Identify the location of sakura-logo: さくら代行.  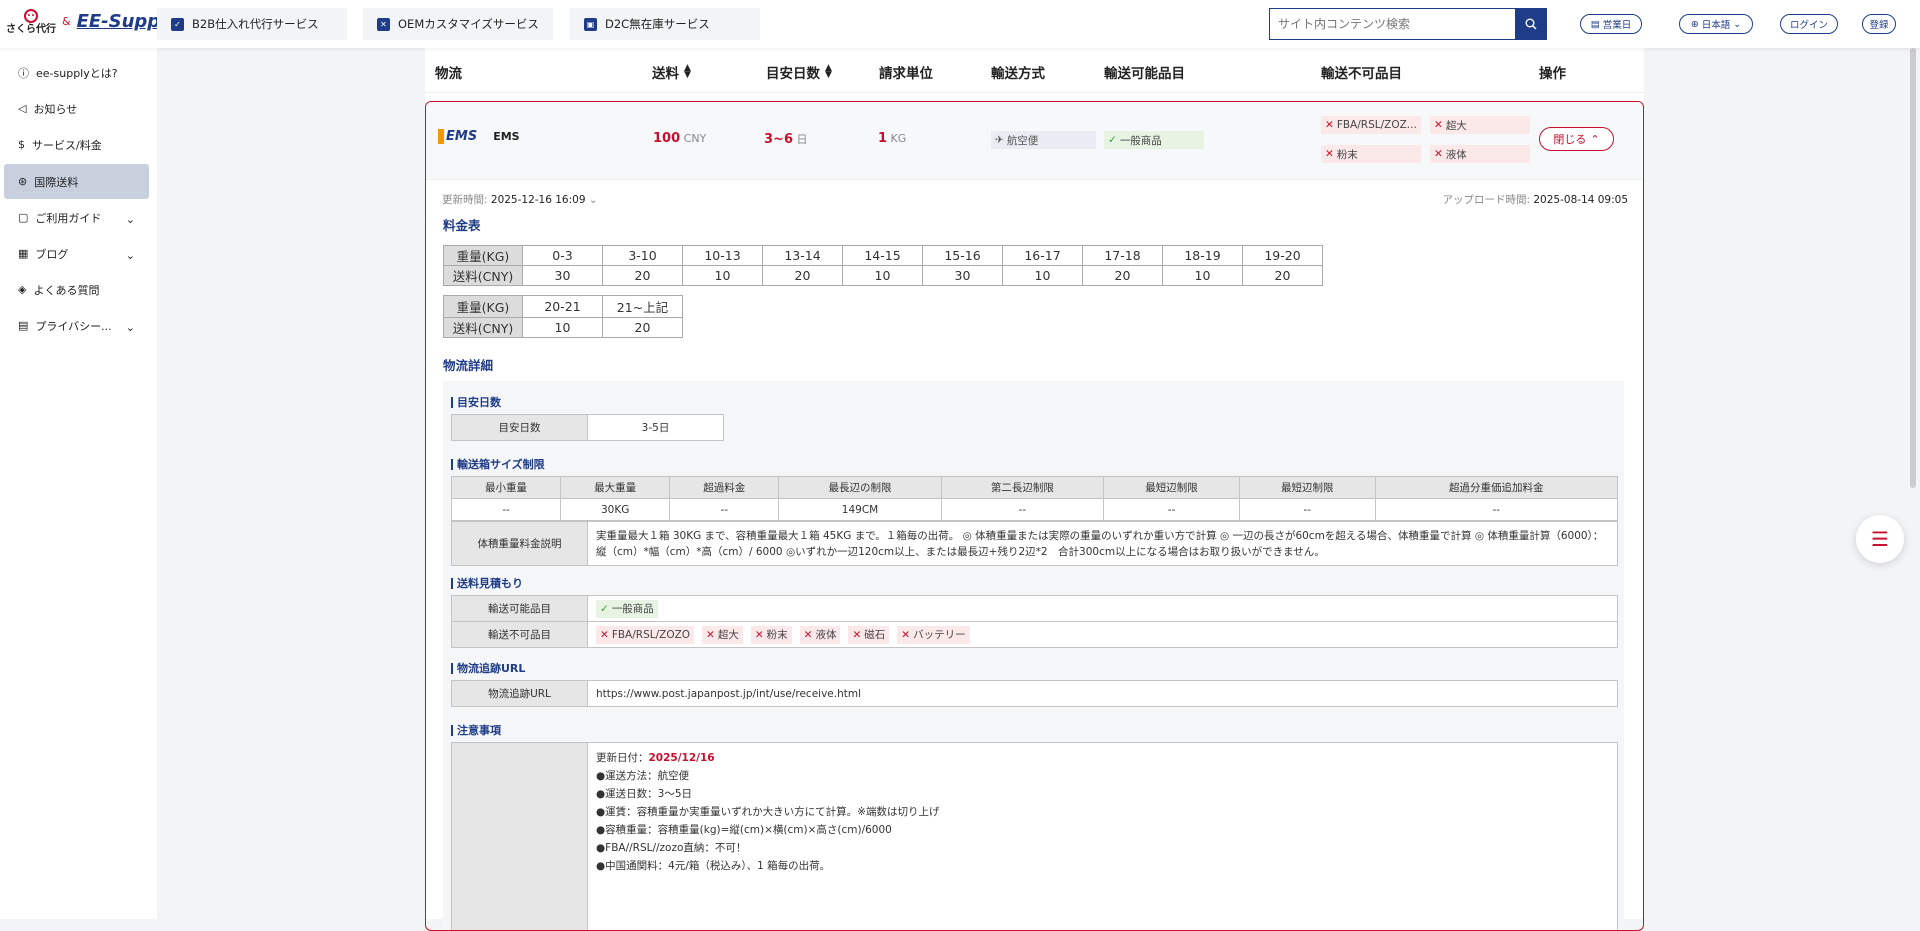
(31, 21).